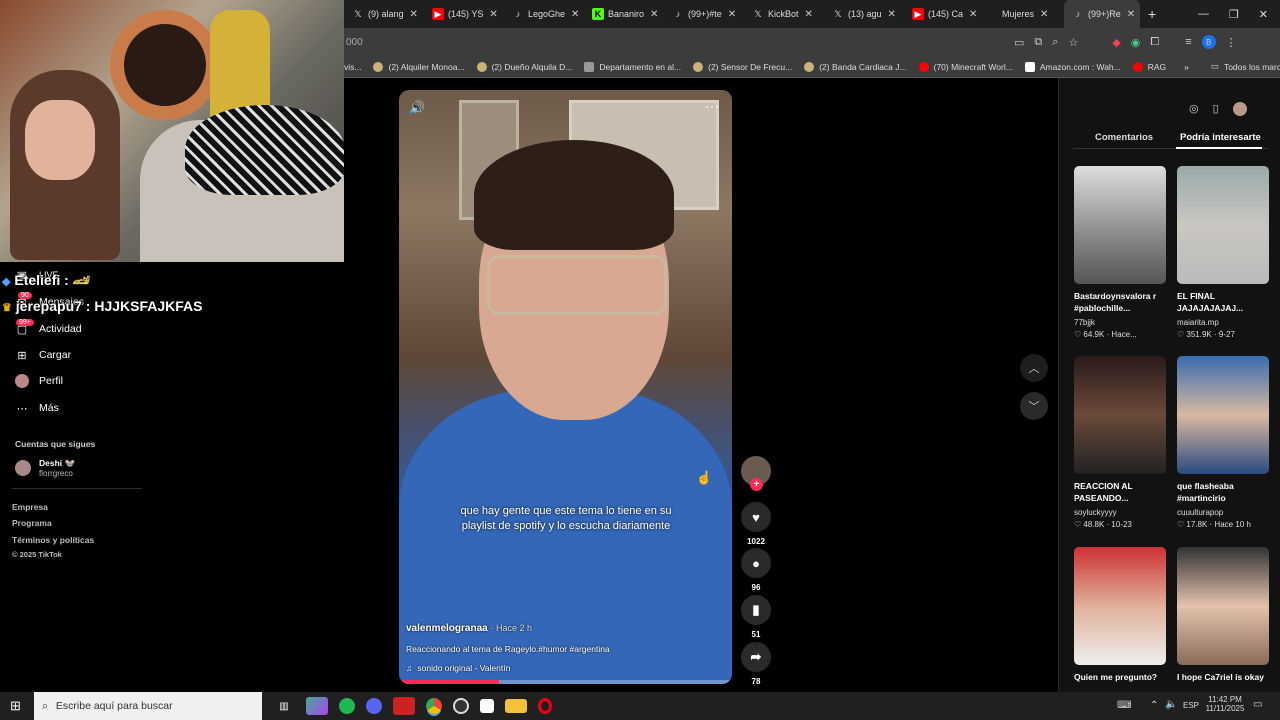  I want to click on volume-icon: 🔊, so click(417, 108).